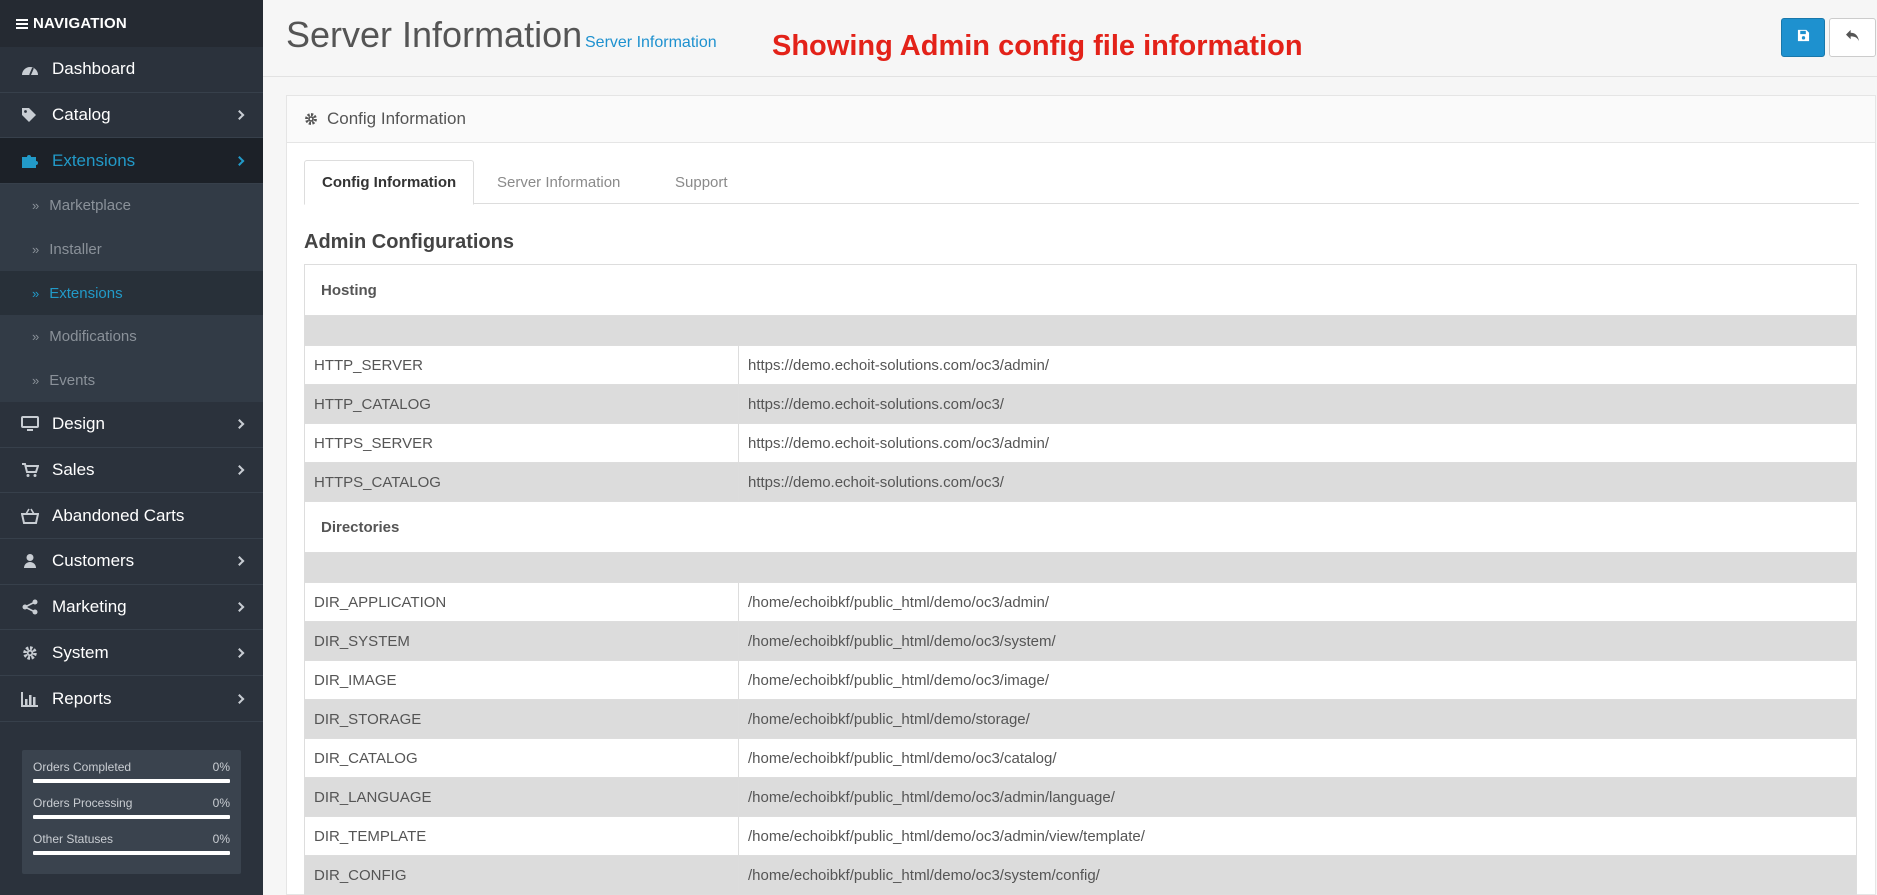 Image resolution: width=1877 pixels, height=895 pixels. Describe the element at coordinates (521, 875) in the screenshot. I see `config-key: DIR_CONFIG` at that location.